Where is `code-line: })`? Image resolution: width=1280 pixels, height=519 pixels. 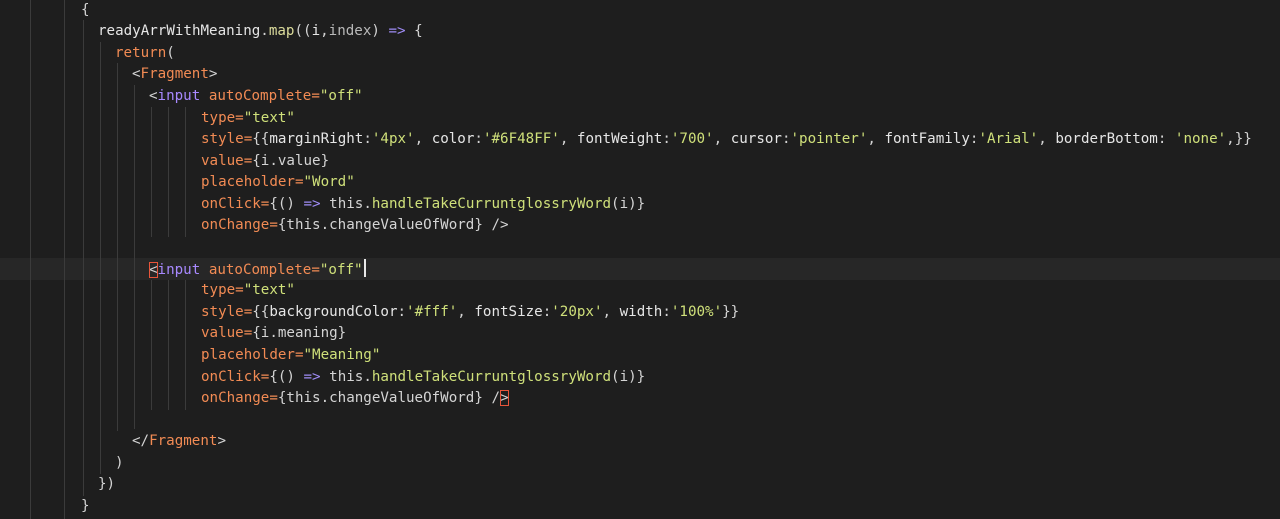 code-line: }) is located at coordinates (106, 485).